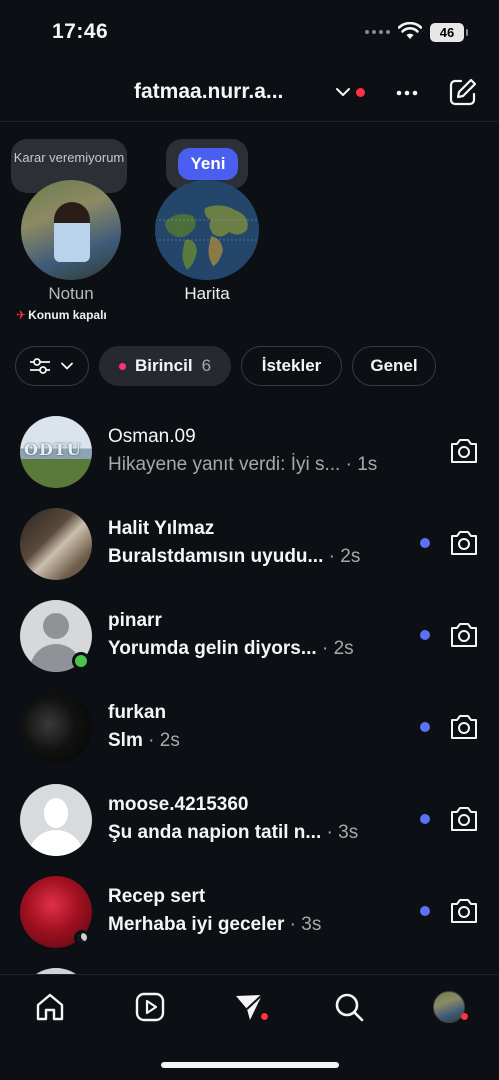 Image resolution: width=499 pixels, height=1080 pixels. What do you see at coordinates (250, 1065) in the screenshot?
I see `home-indicator` at bounding box center [250, 1065].